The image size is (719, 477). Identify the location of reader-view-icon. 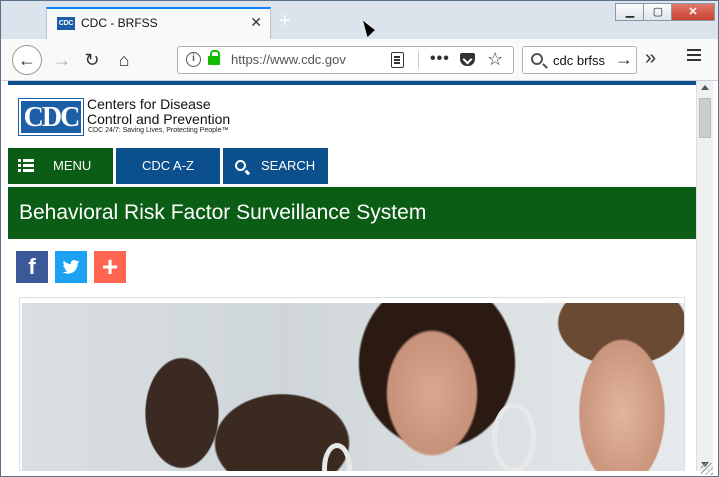
(397, 60).